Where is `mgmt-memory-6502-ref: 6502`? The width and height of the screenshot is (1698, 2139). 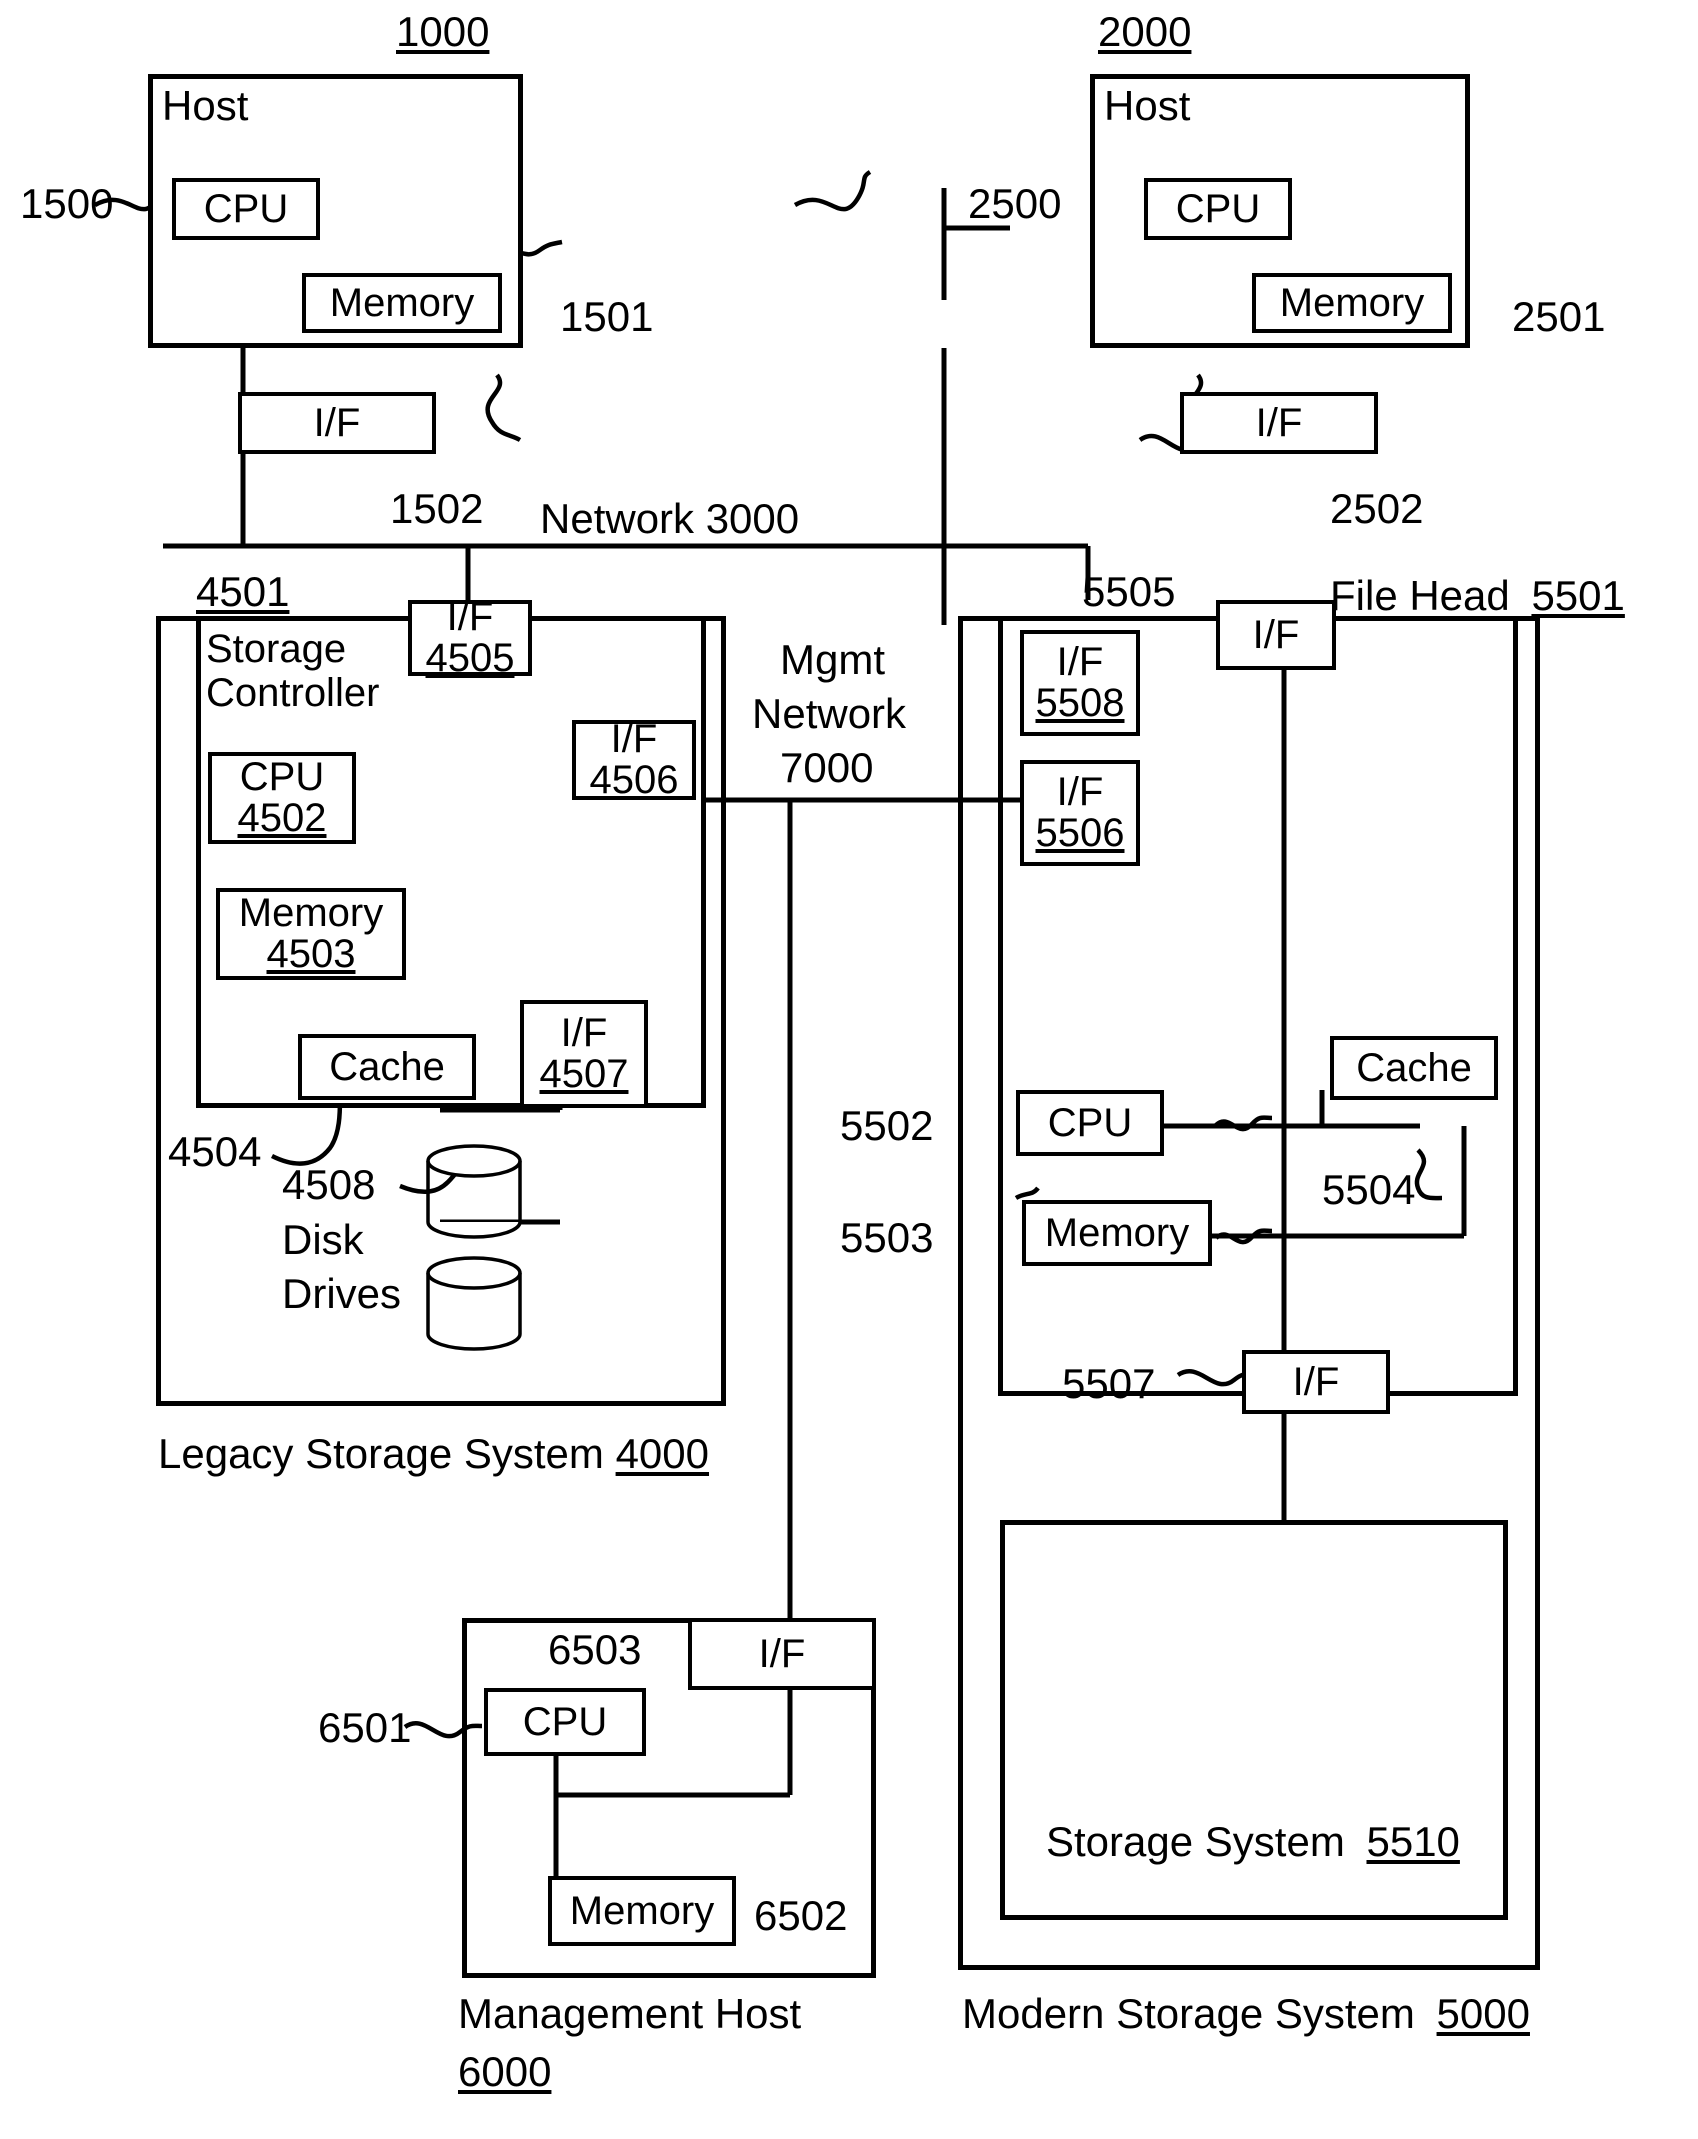
mgmt-memory-6502-ref: 6502 is located at coordinates (801, 1915).